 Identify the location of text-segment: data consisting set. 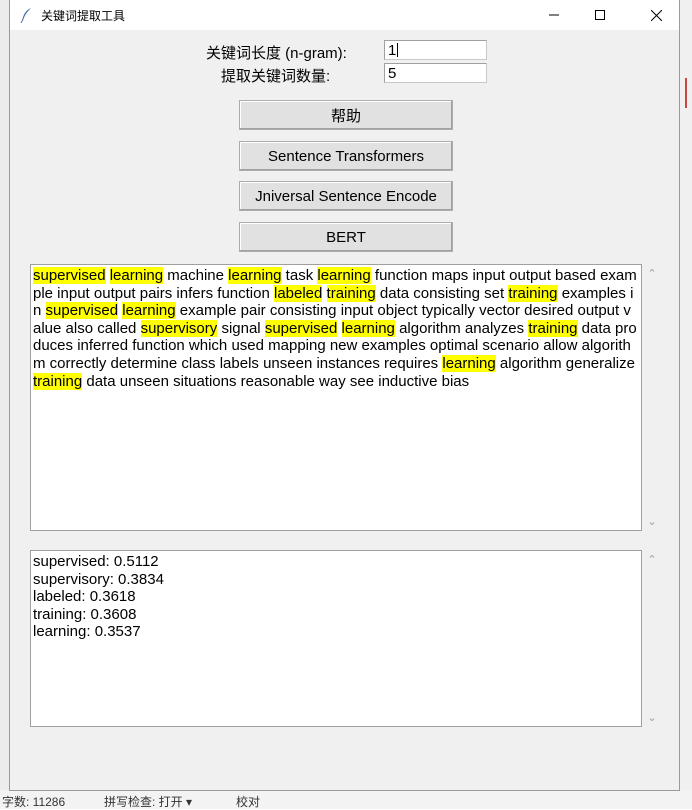
(442, 293).